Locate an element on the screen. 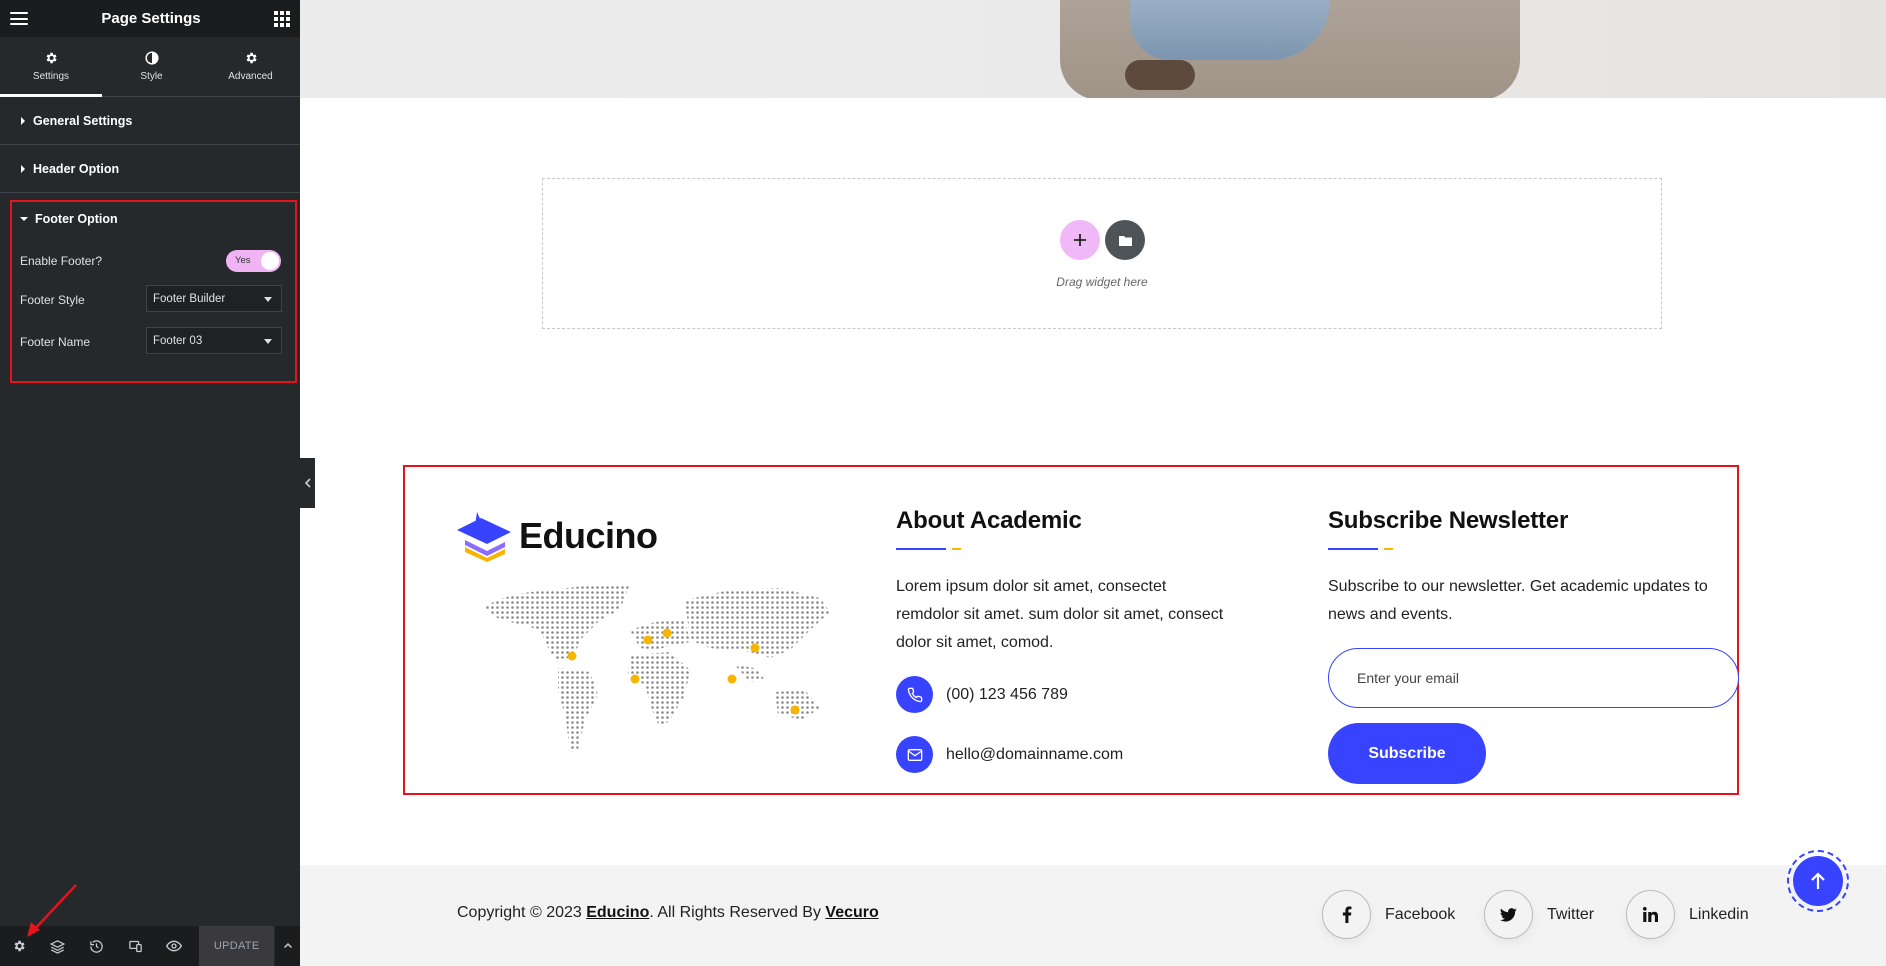 The width and height of the screenshot is (1886, 966). devices-icon is located at coordinates (135, 946).